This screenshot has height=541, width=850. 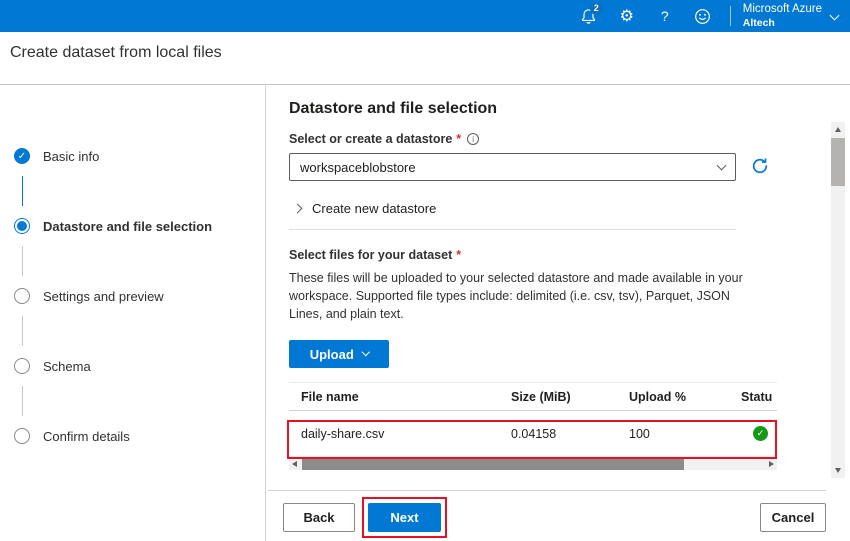 What do you see at coordinates (371, 255) in the screenshot?
I see `files-label-text: Select files for your dataset` at bounding box center [371, 255].